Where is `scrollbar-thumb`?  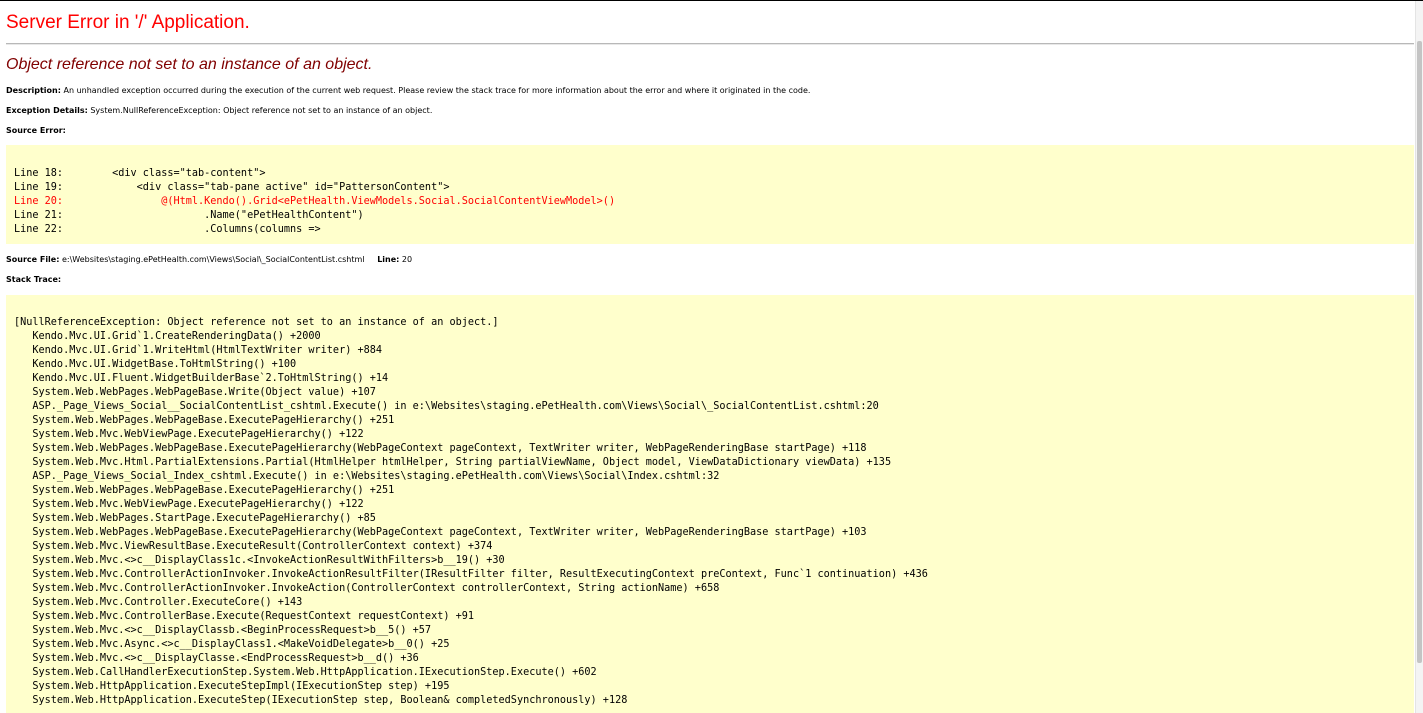 scrollbar-thumb is located at coordinates (1419, 352).